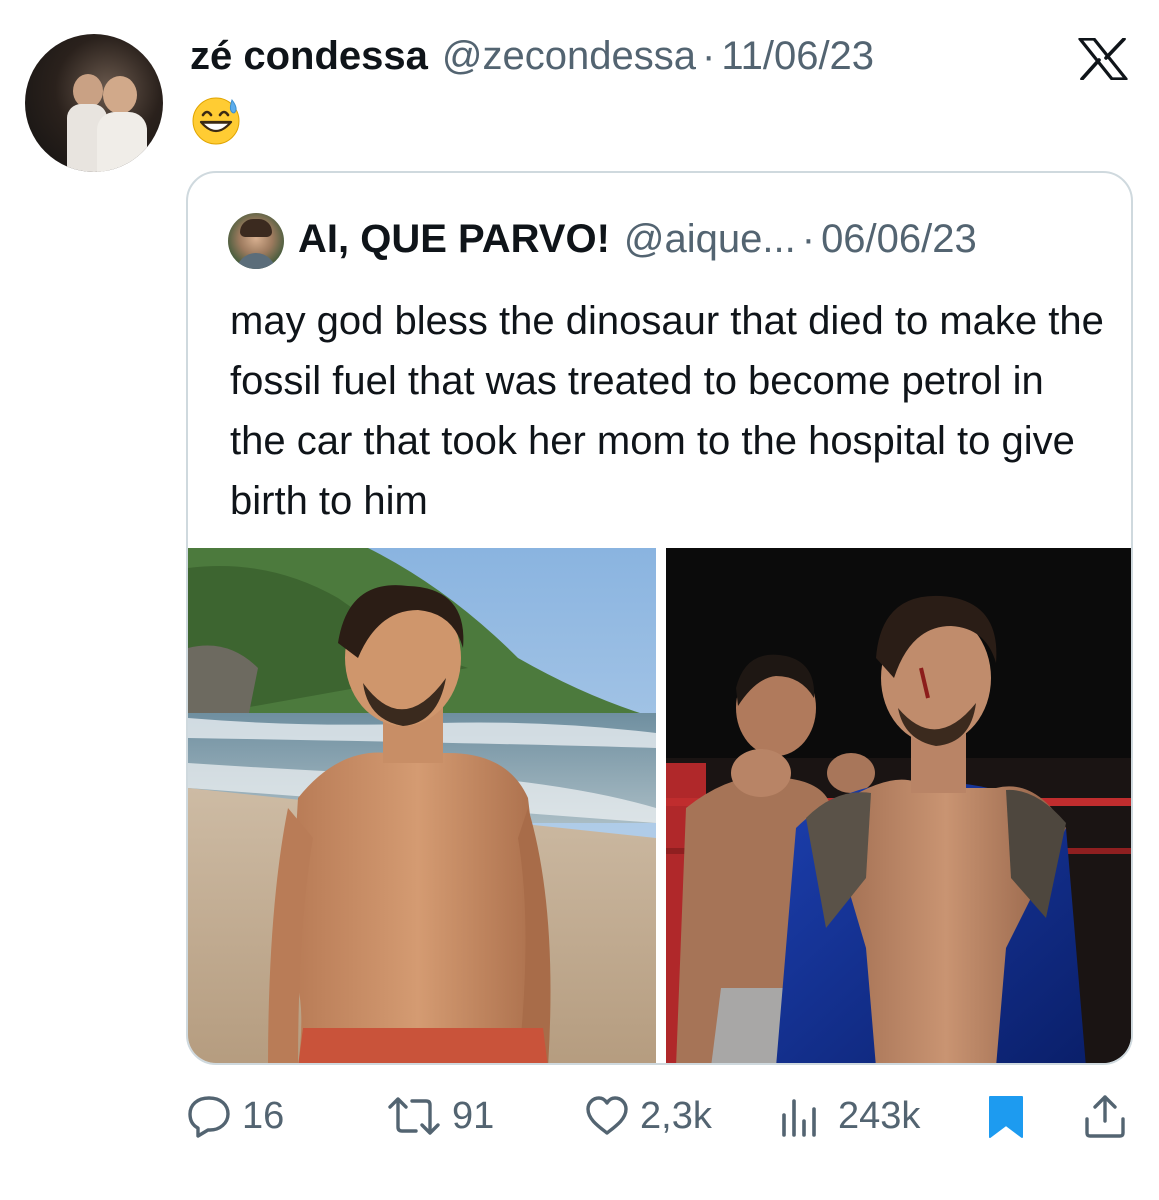 This screenshot has height=1200, width=1159. Describe the element at coordinates (473, 1115) in the screenshot. I see `retweet-count: 91` at that location.